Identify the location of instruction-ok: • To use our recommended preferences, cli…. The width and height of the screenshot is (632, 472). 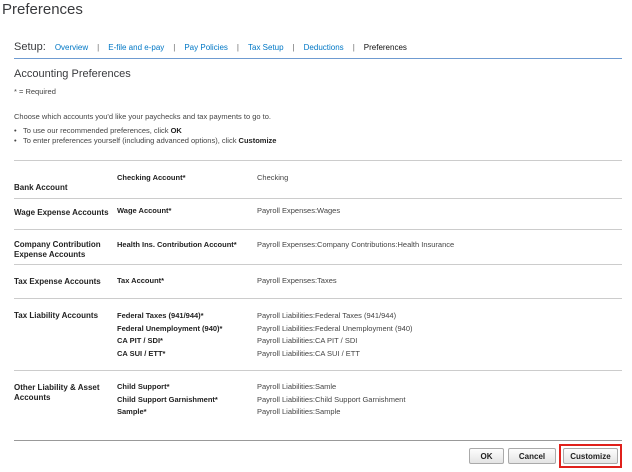
(98, 130).